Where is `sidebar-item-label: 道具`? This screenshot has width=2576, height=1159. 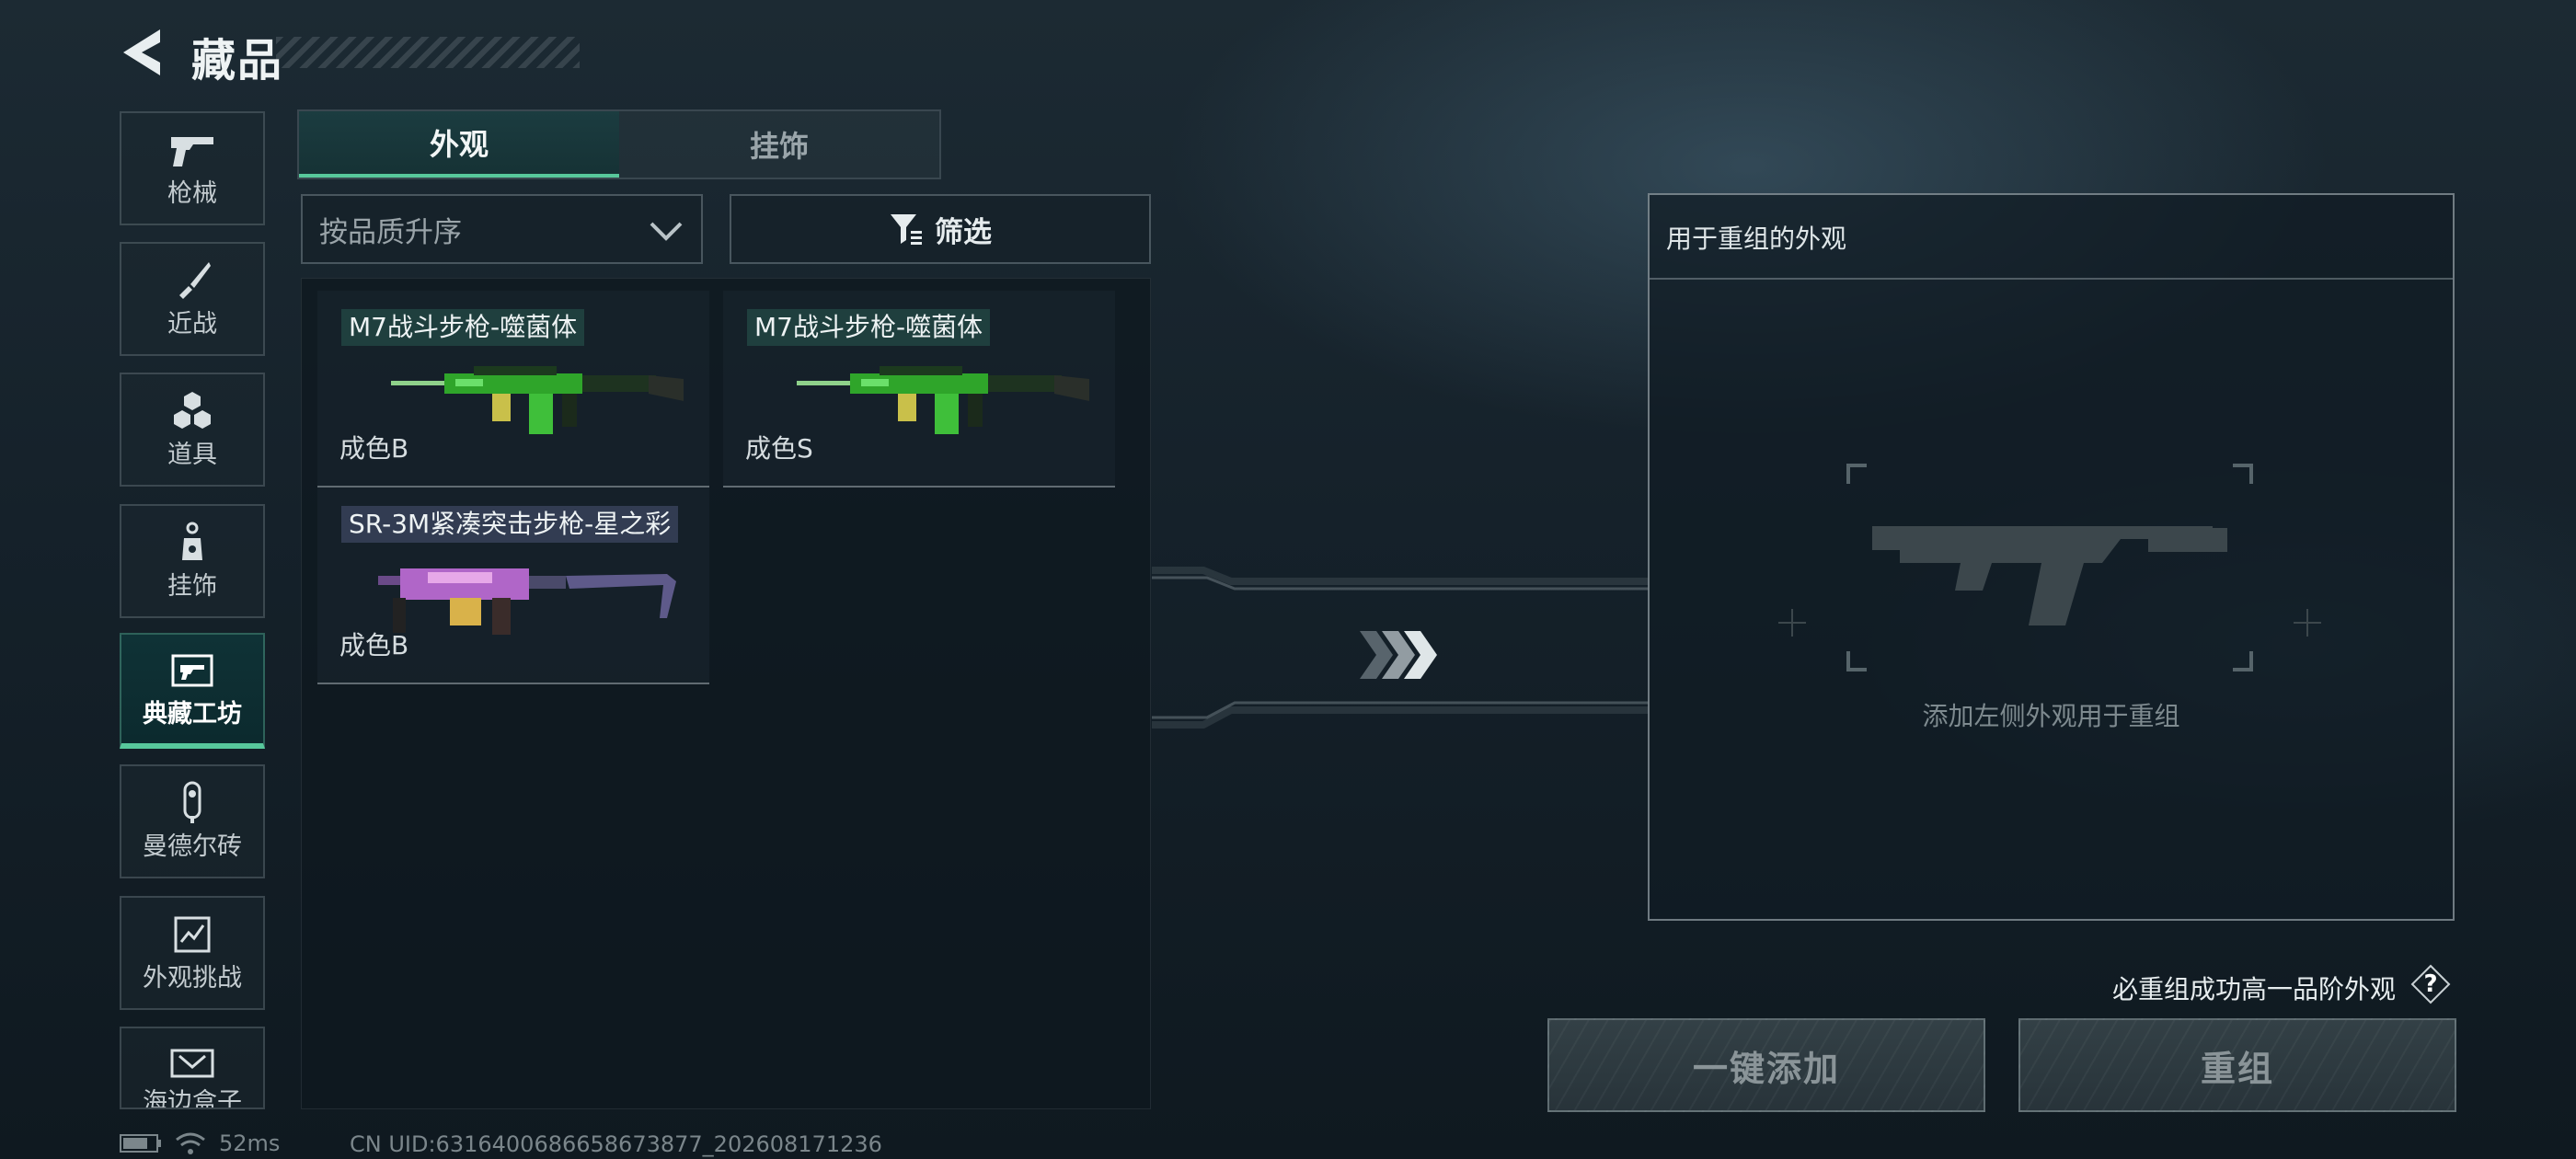
sidebar-item-label: 道具 is located at coordinates (192, 454).